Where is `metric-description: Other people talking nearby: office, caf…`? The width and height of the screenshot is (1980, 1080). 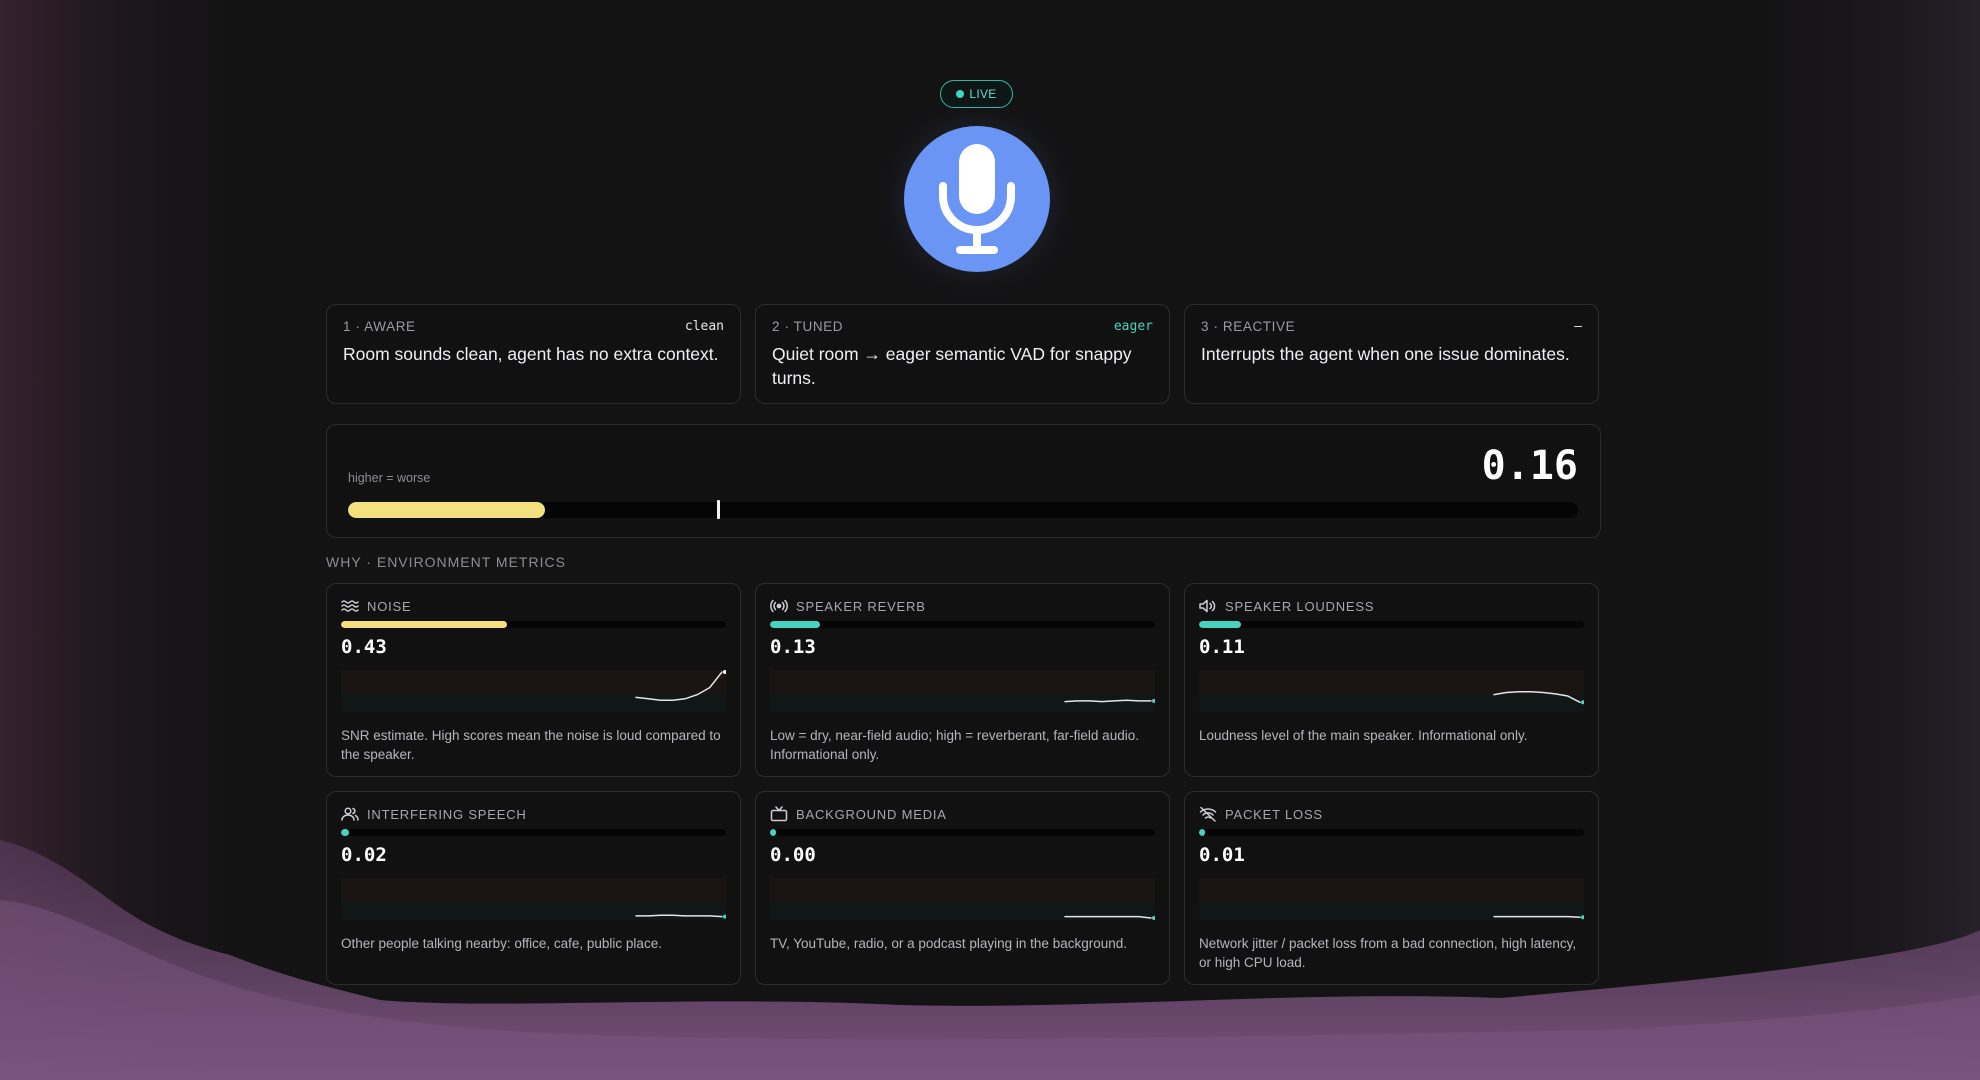
metric-description: Other people talking nearby: office, caf… is located at coordinates (501, 943).